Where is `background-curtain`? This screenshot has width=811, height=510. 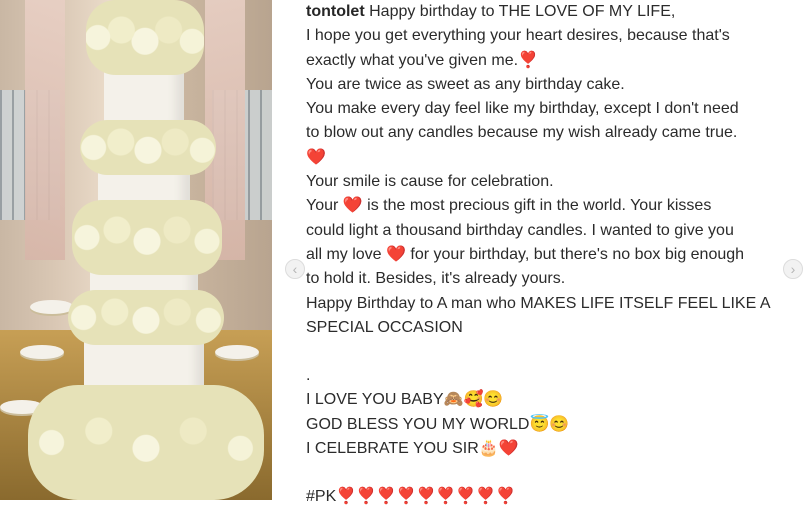 background-curtain is located at coordinates (45, 130).